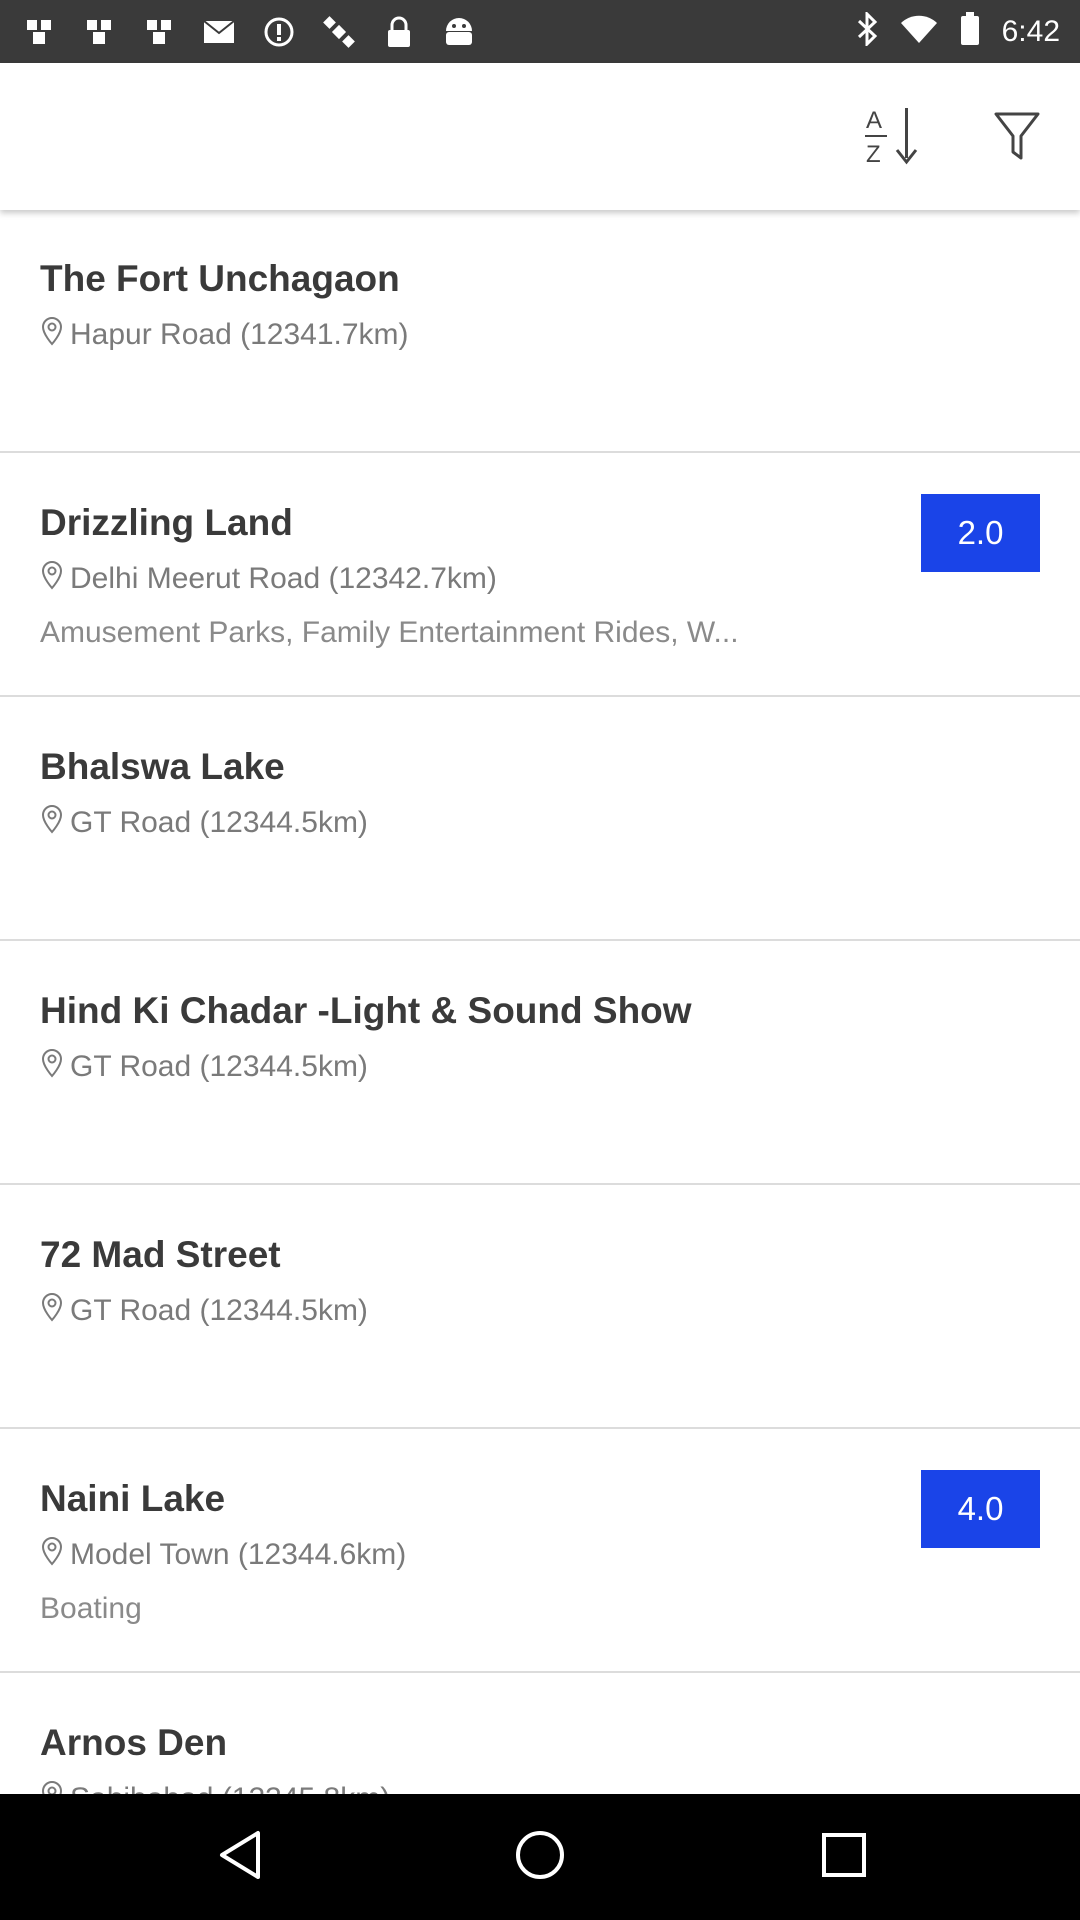  I want to click on filter-icon, so click(1017, 138).